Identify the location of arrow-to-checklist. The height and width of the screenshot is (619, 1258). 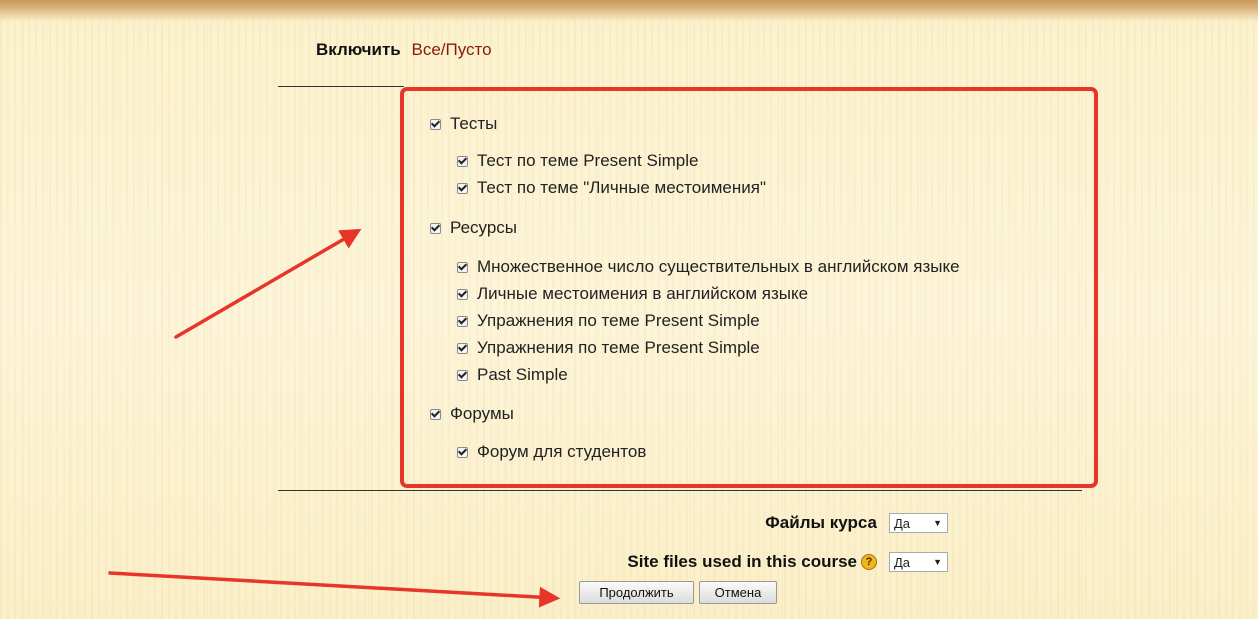
(268, 283).